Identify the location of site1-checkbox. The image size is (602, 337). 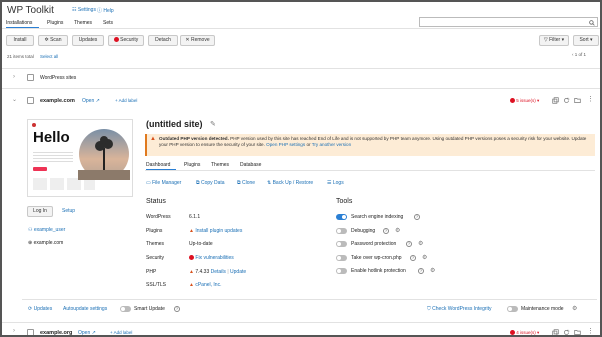
(30, 100).